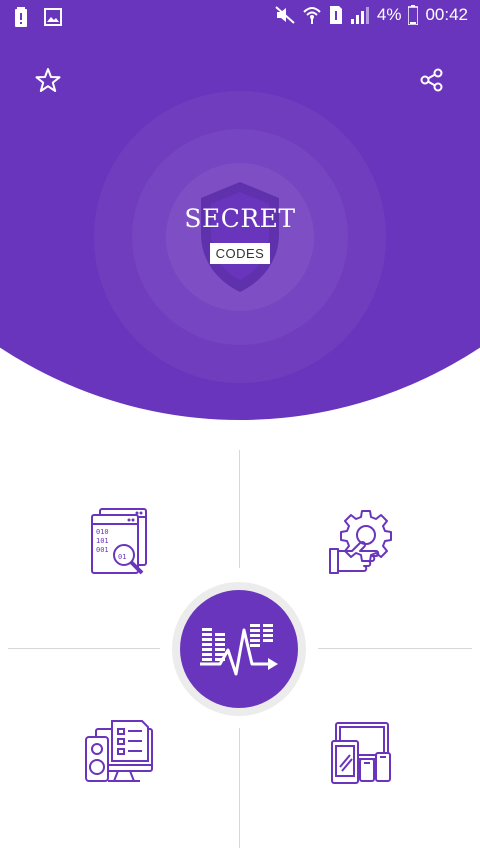  I want to click on signal-icon, so click(360, 15).